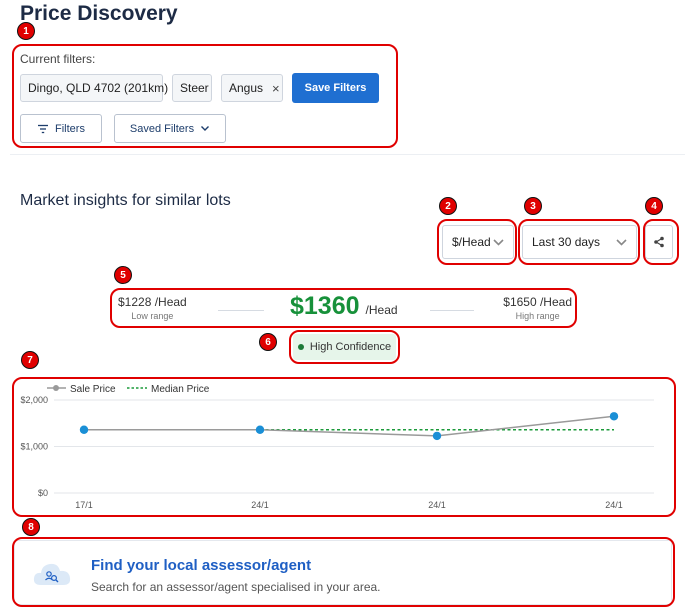 The image size is (688, 613). What do you see at coordinates (537, 316) in the screenshot?
I see `high-range-label: High range` at bounding box center [537, 316].